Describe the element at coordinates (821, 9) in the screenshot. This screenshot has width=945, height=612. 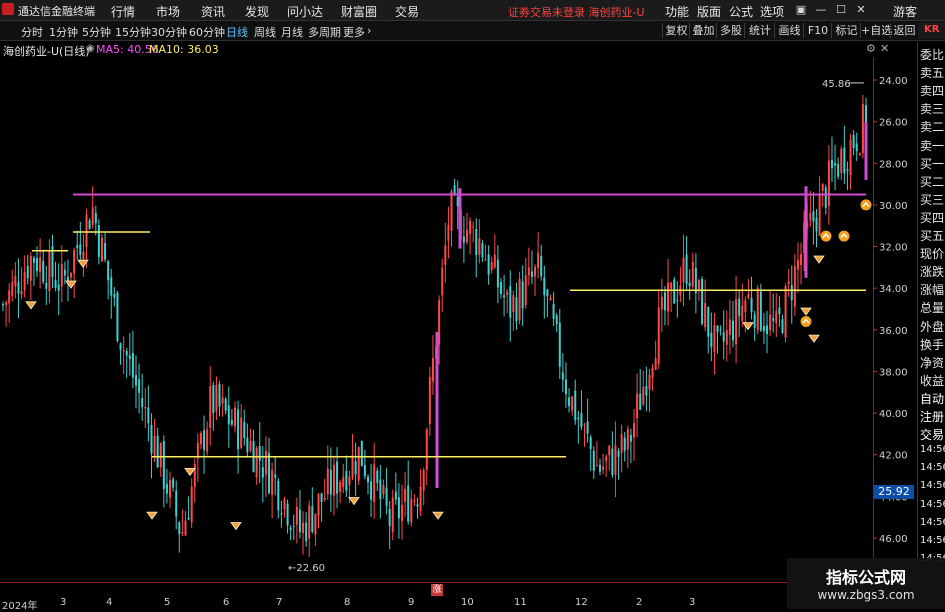
I see `minimize-icon: —` at that location.